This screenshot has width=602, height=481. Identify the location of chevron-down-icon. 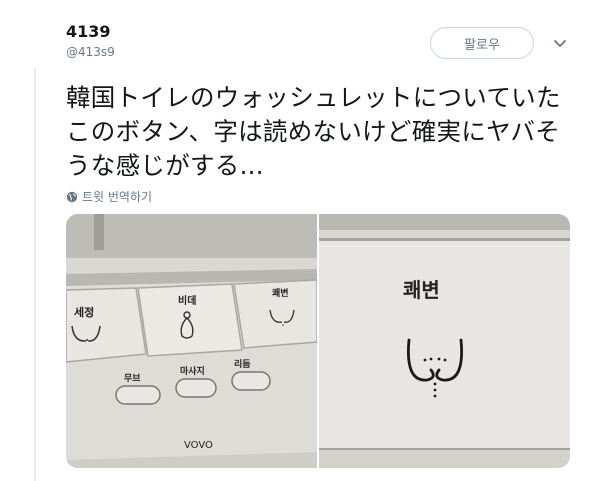
(560, 44).